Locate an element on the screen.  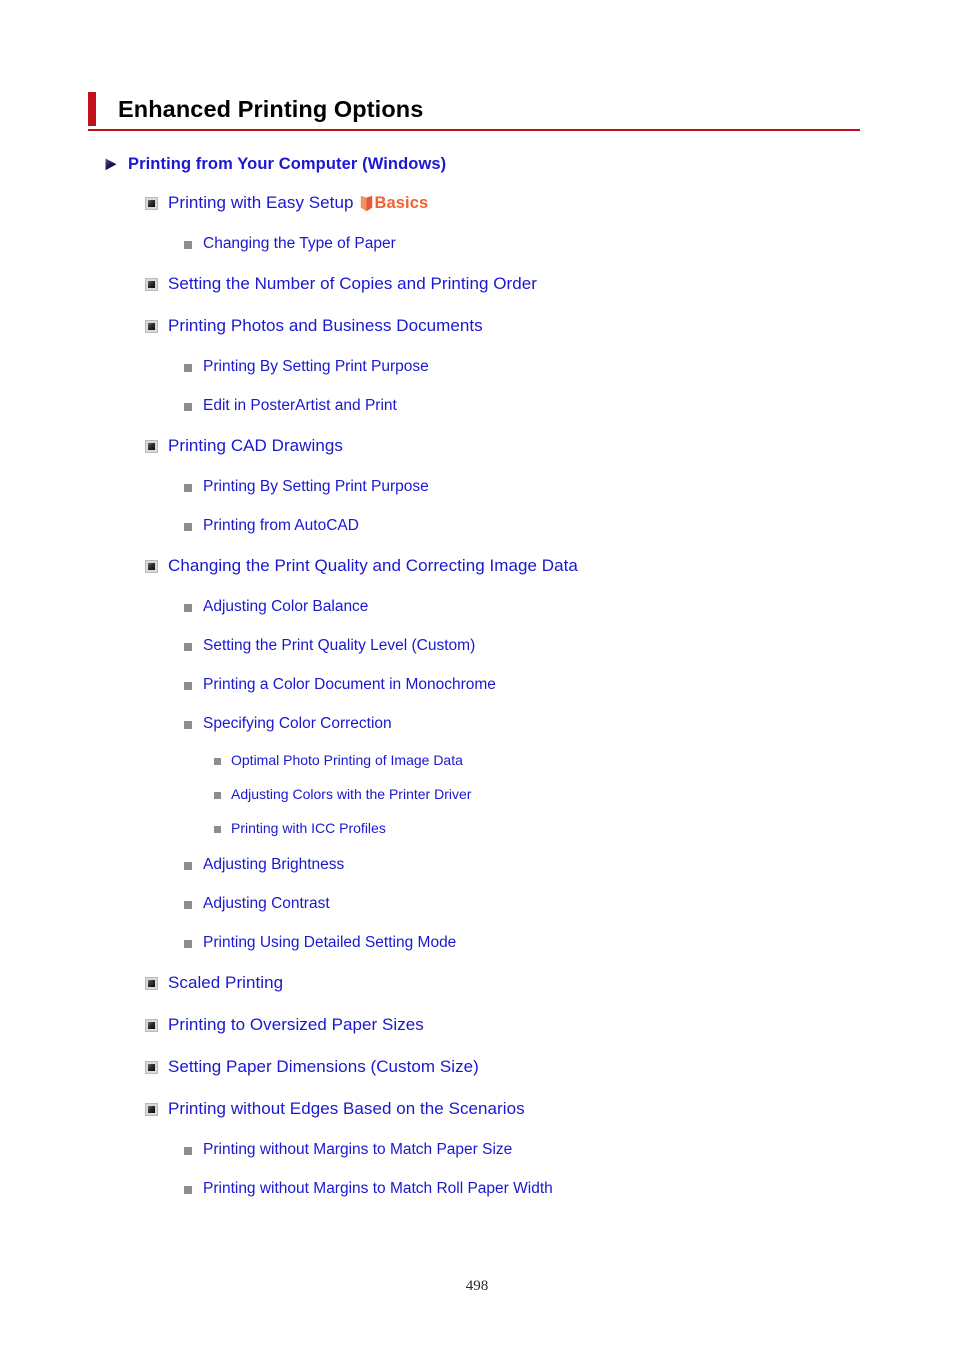
page-number: 498 is located at coordinates (477, 1286).